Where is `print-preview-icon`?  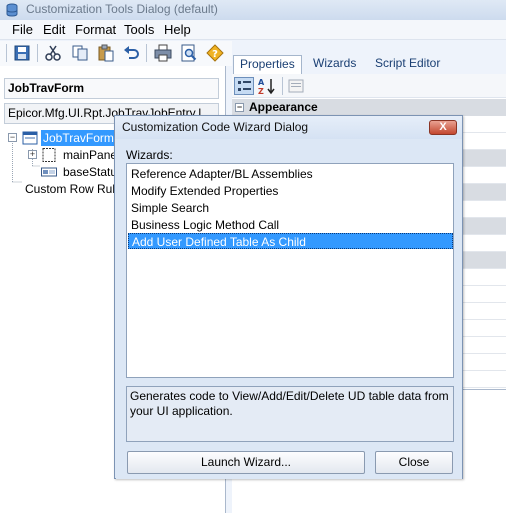
print-preview-icon is located at coordinates (189, 53).